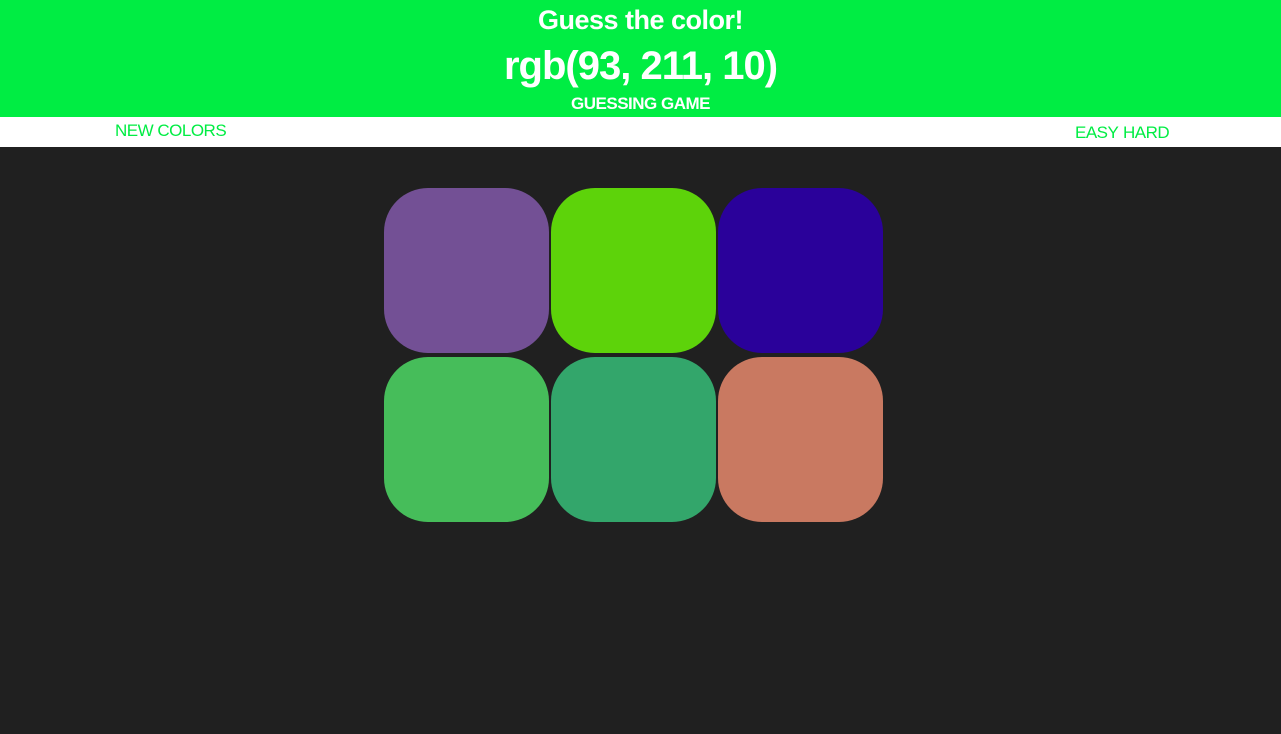 The width and height of the screenshot is (1281, 734). Describe the element at coordinates (640, 66) in the screenshot. I see `target-rgb-display: rgb(93, 211, 10)` at that location.